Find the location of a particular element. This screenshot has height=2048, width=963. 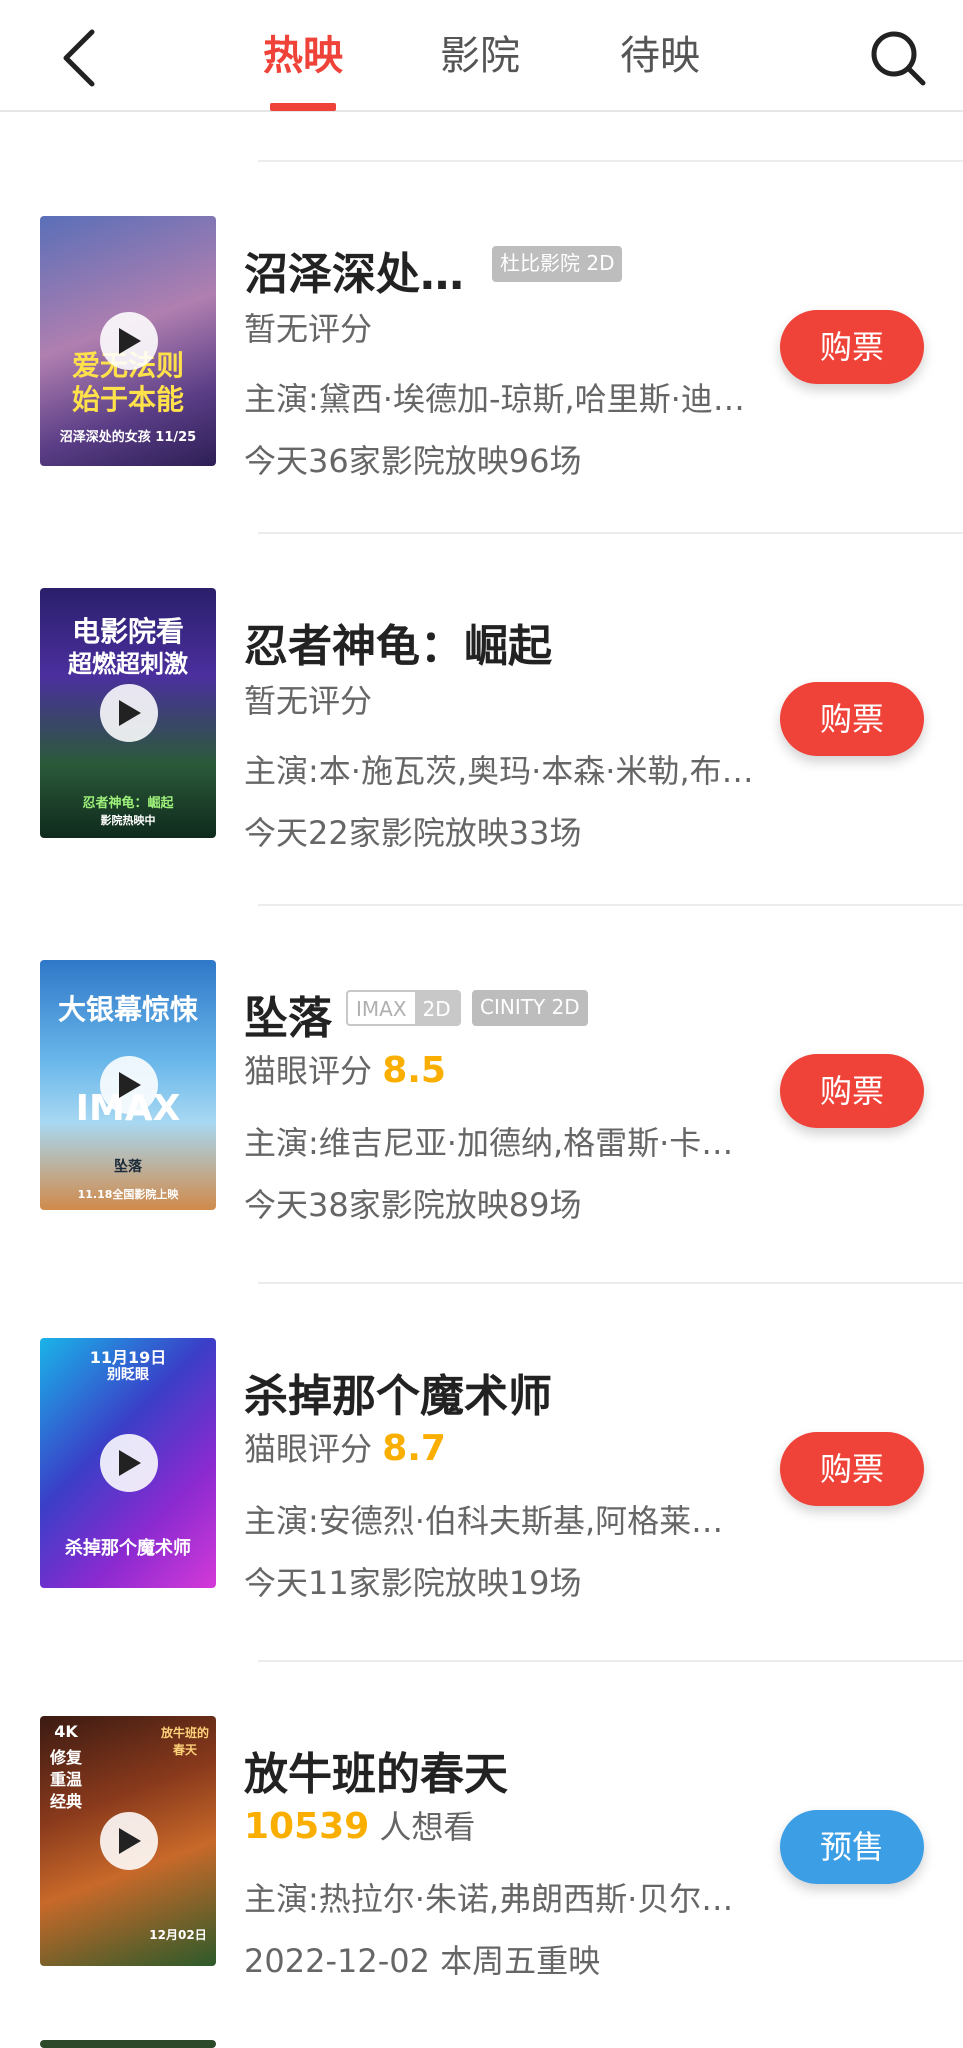

movie-poster: 大银幕惊悚 IMAX 坠落 11.18全国影院上映 is located at coordinates (128, 1085).